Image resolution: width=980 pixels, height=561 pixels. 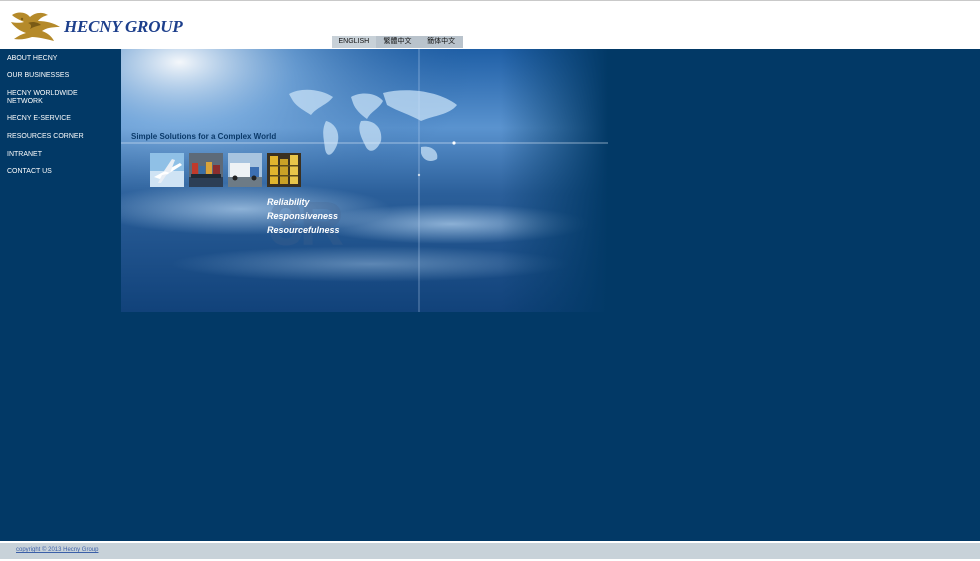 What do you see at coordinates (123, 26) in the screenshot?
I see `logo-text: HECNY GROUP` at bounding box center [123, 26].